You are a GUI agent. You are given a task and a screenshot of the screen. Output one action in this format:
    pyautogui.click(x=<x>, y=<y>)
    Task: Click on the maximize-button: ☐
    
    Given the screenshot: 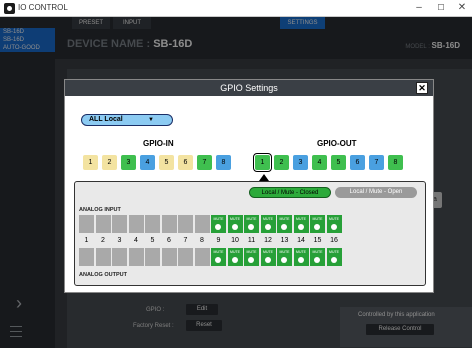 What is the action you would take?
    pyautogui.click(x=441, y=7)
    